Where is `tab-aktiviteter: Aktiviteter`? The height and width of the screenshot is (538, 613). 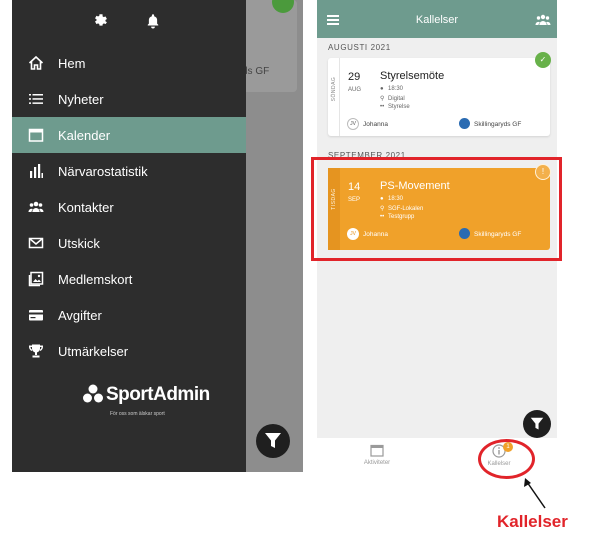 tab-aktiviteter: Aktiviteter is located at coordinates (377, 455).